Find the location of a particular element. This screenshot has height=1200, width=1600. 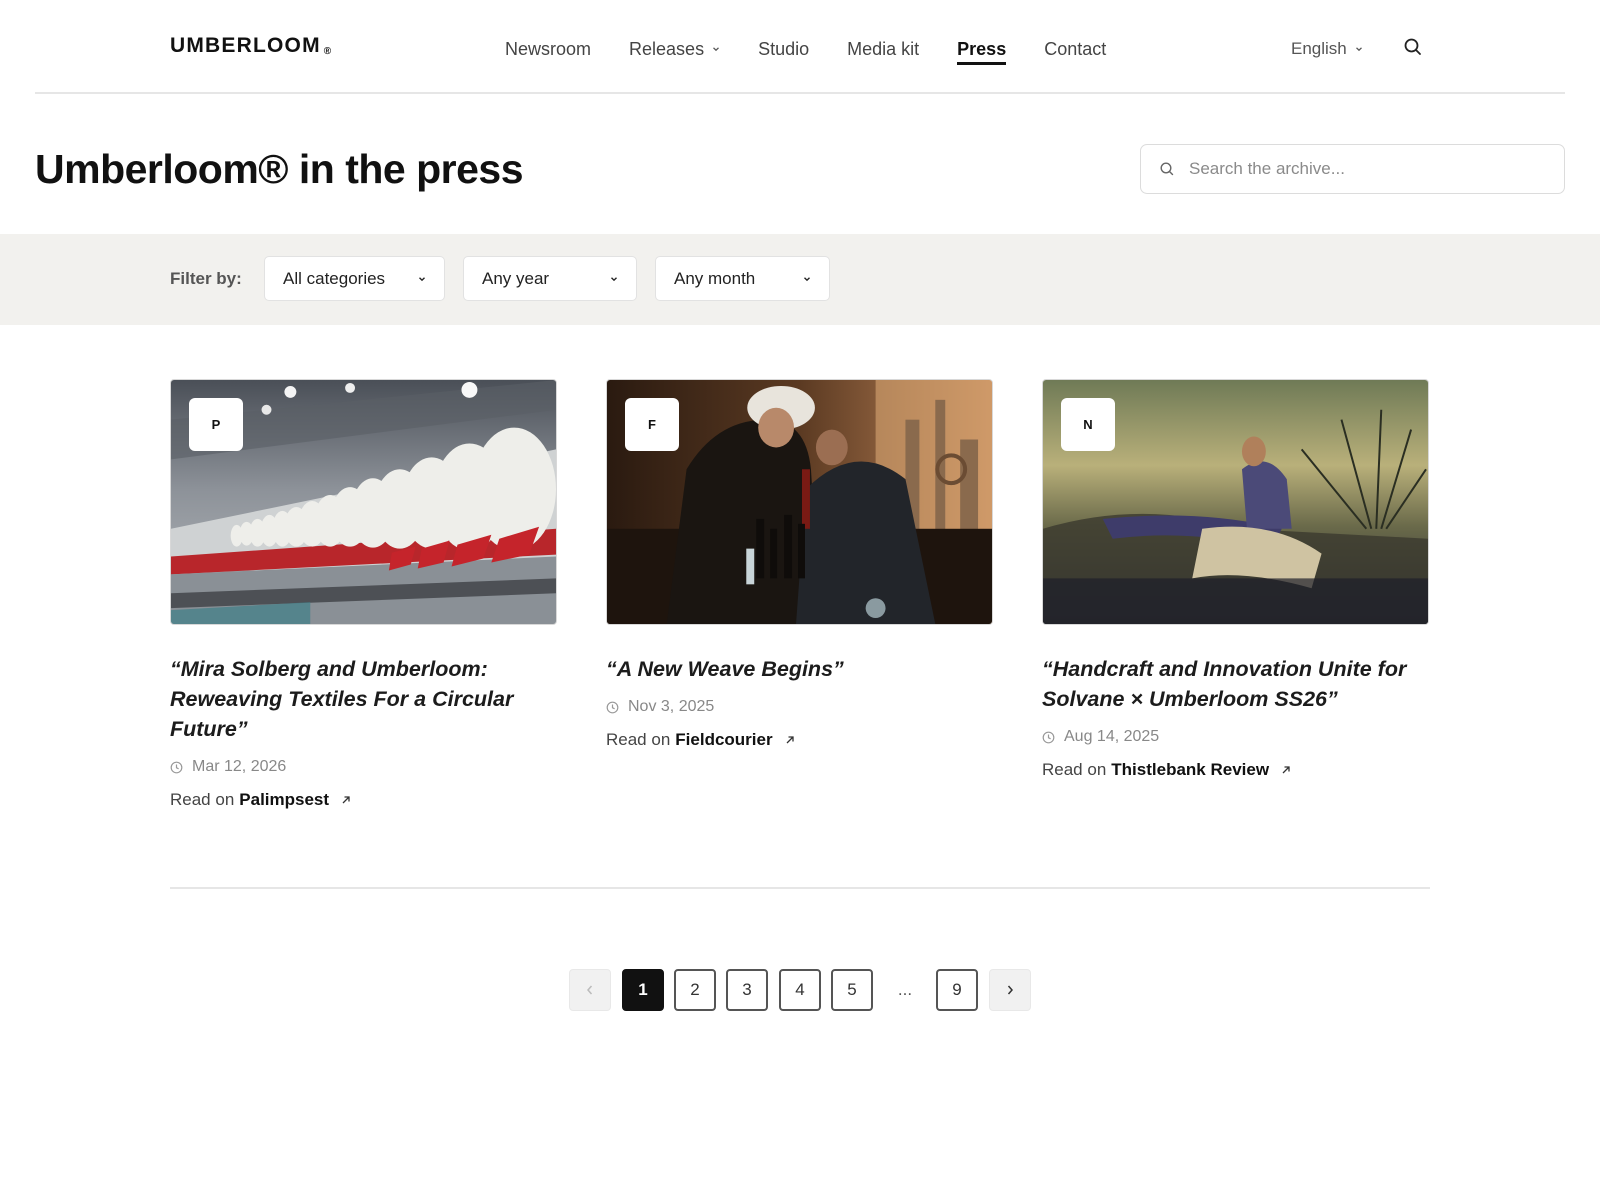

article-date: Aug 14, 2025 is located at coordinates (1235, 737).